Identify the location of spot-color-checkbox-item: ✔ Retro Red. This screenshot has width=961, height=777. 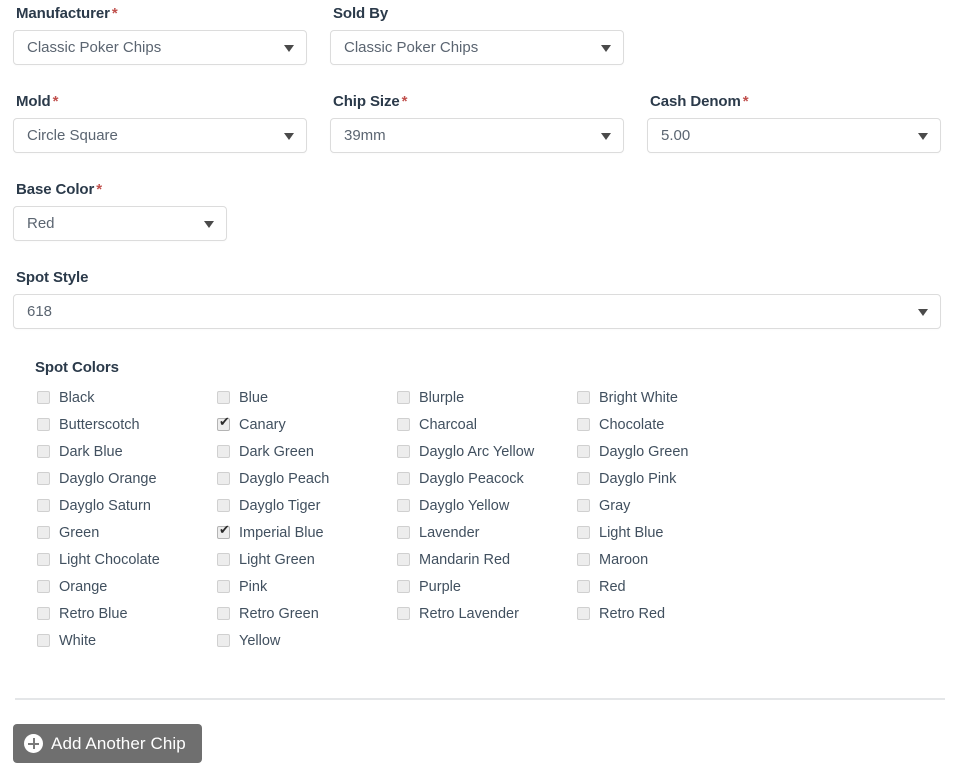
(662, 617).